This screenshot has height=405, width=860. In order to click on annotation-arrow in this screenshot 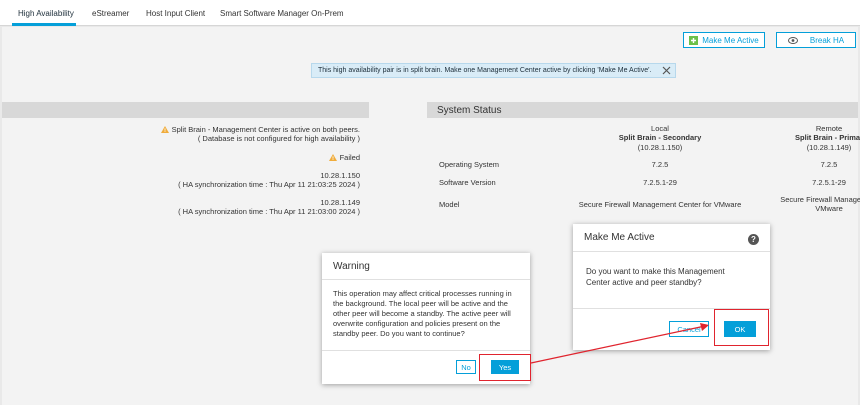, I will do `click(619, 343)`.